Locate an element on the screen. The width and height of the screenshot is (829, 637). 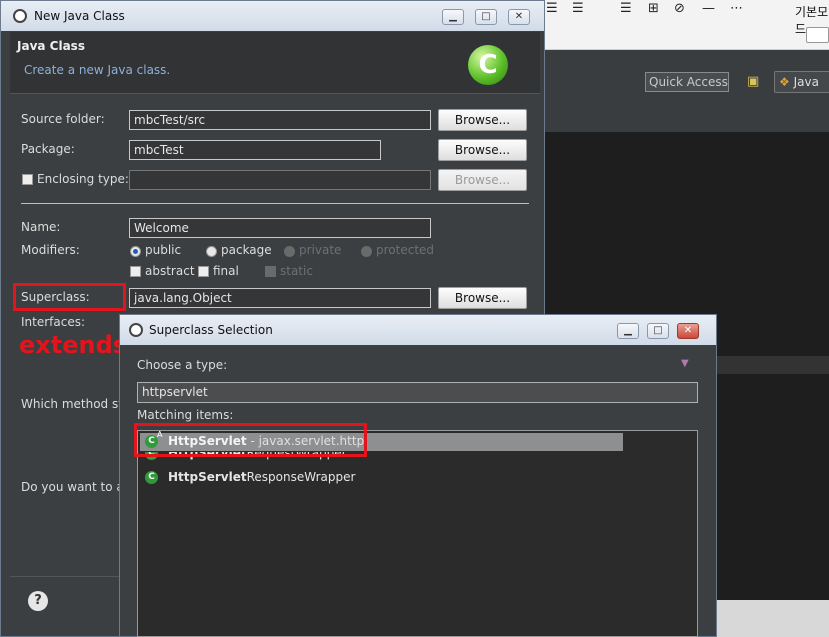
matching-items-label: Matching items: is located at coordinates (185, 415).